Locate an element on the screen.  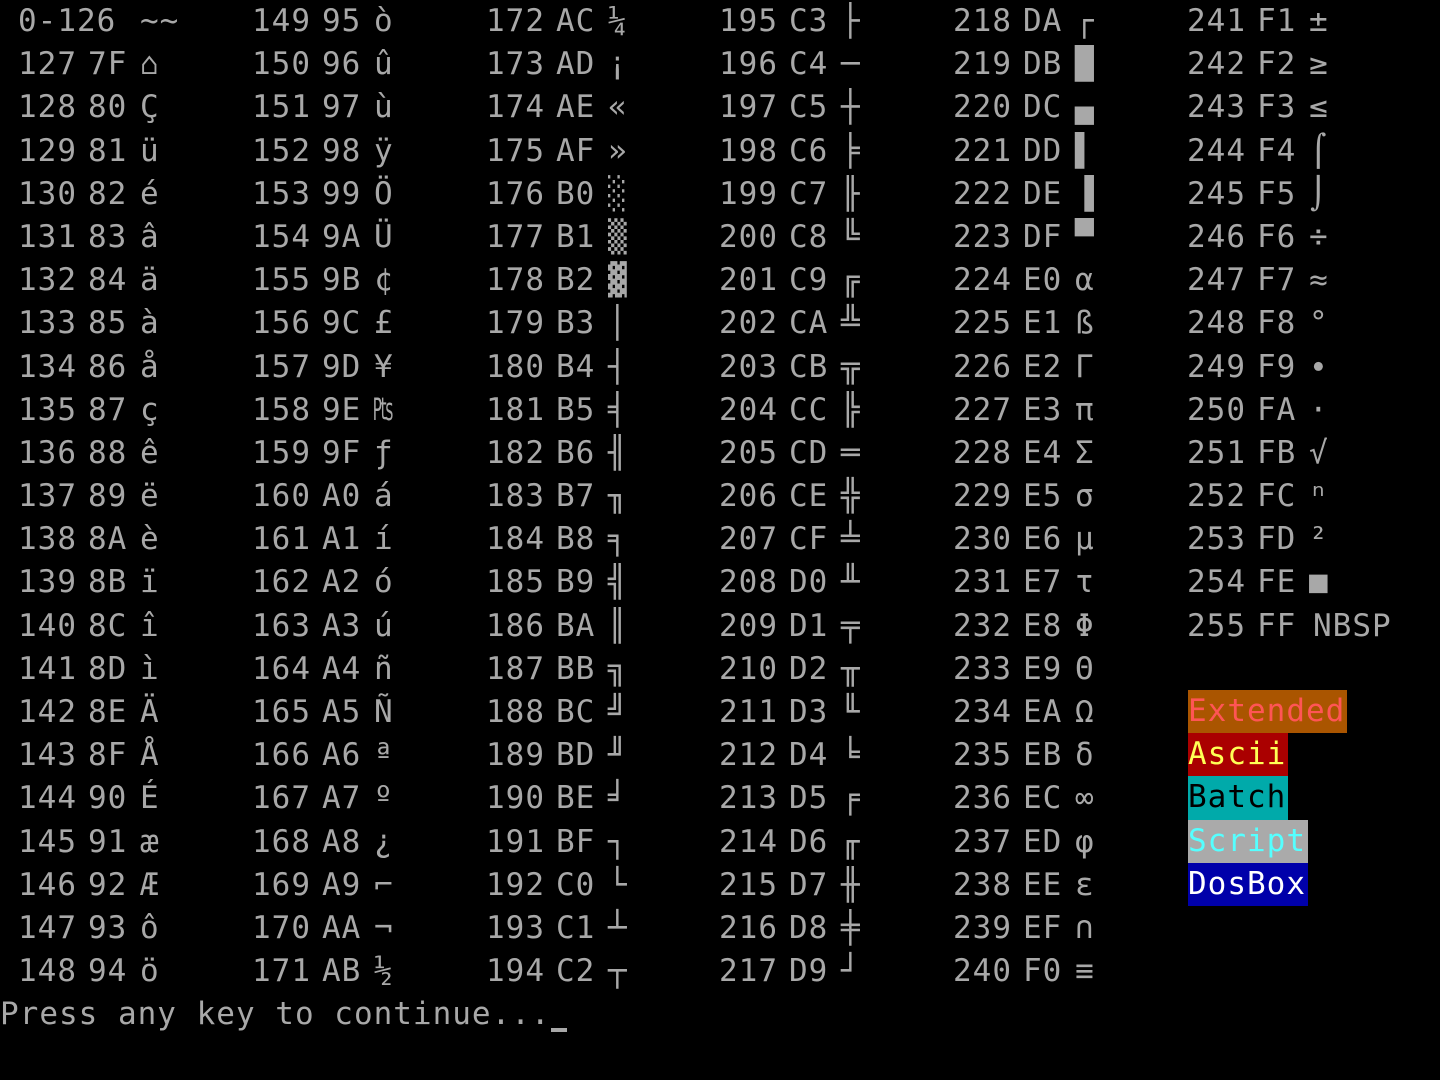
char-entry: 156 9C £ is located at coordinates (351, 323).